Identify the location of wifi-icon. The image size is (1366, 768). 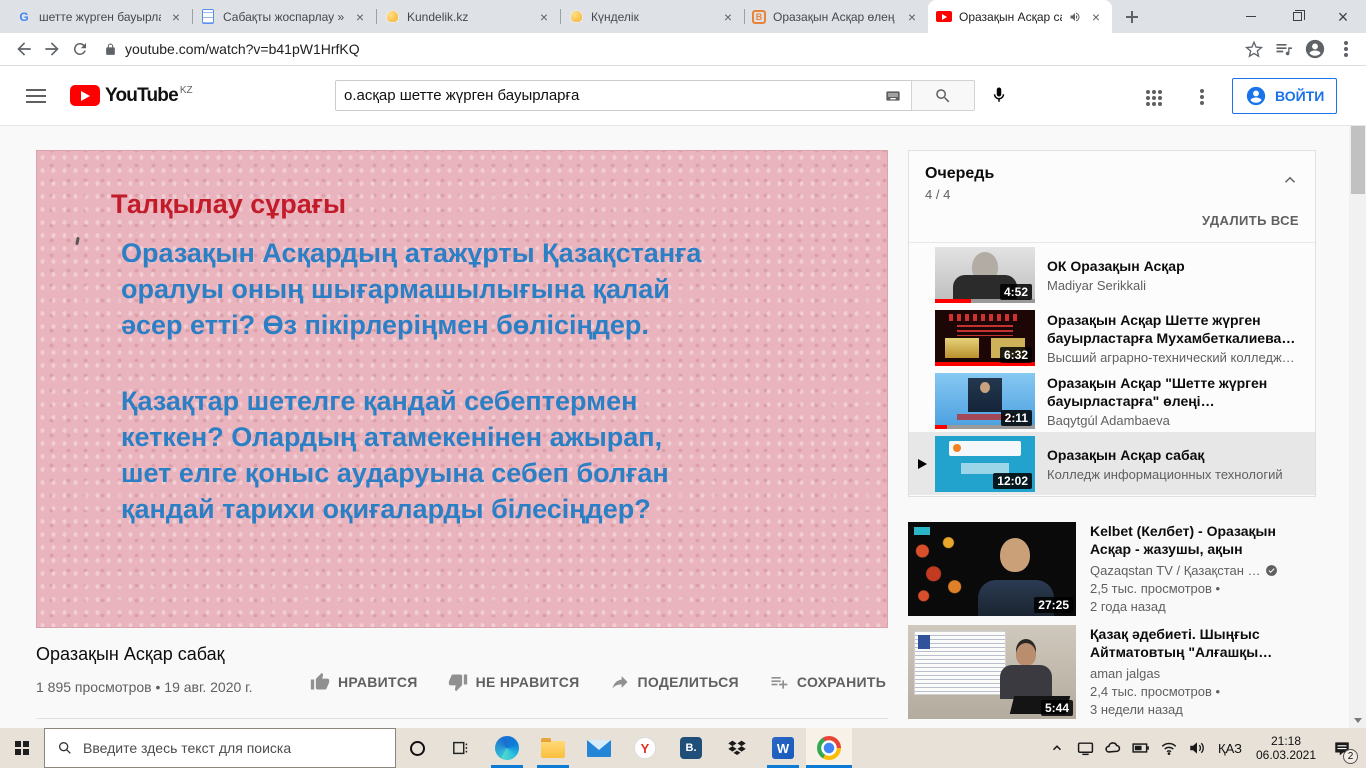
(1169, 748).